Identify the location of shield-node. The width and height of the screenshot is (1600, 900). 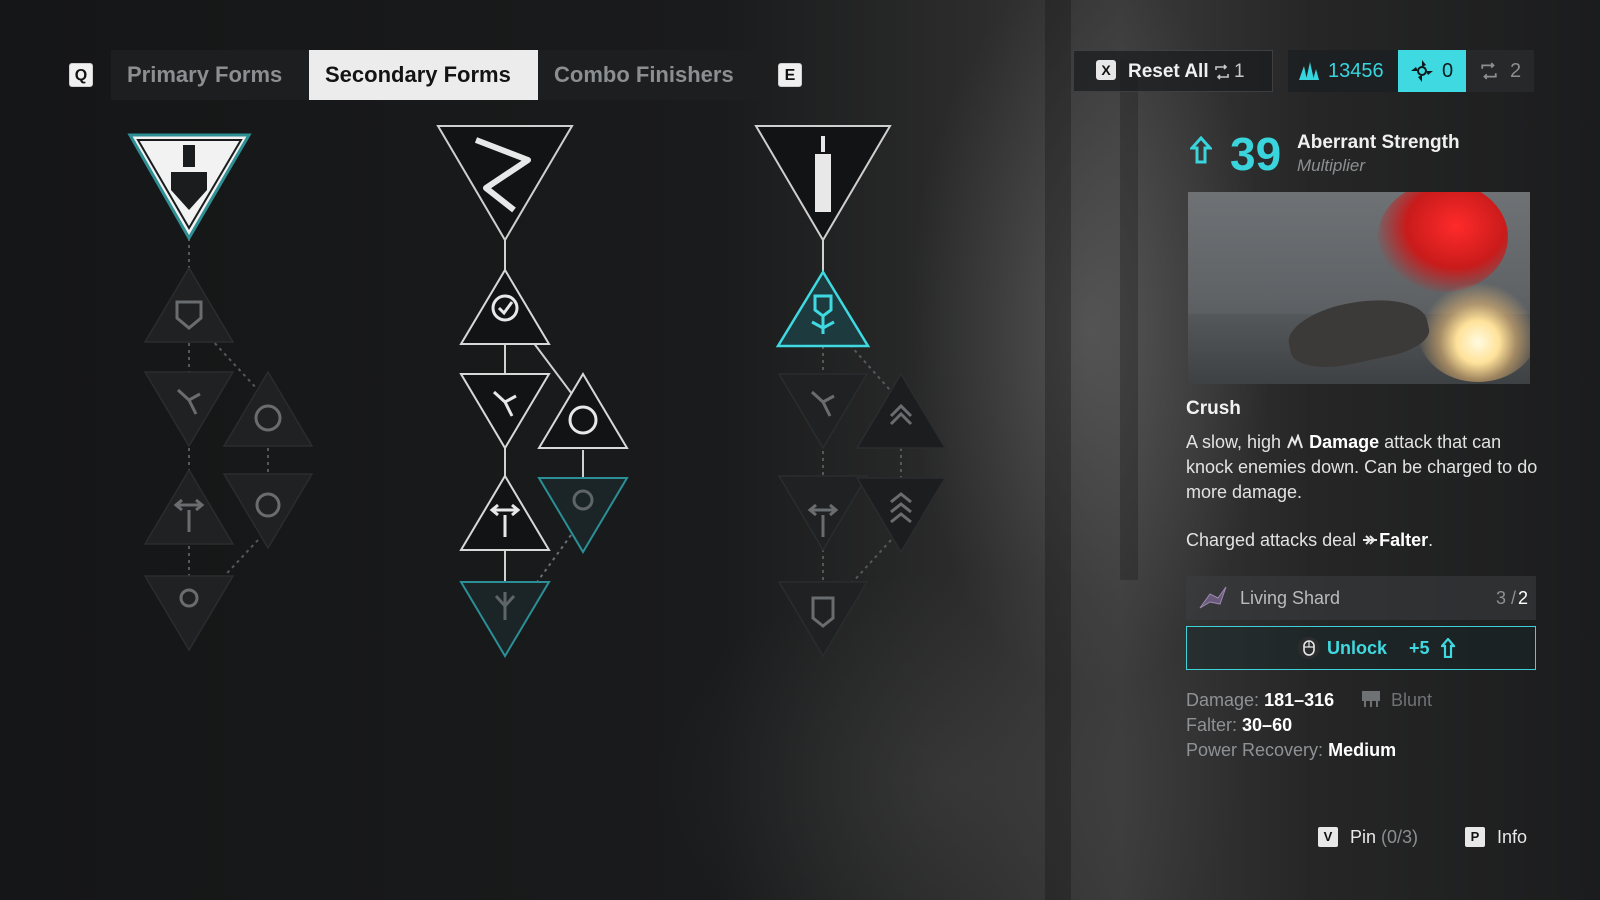
(189, 304).